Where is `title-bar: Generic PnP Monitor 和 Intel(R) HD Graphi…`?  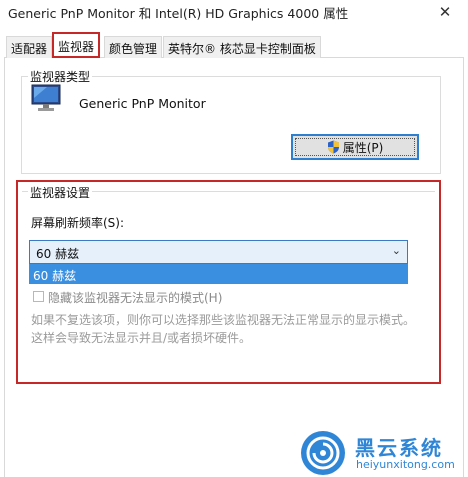
title-bar: Generic PnP Monitor 和 Intel(R) HD Graphi… is located at coordinates (234, 13).